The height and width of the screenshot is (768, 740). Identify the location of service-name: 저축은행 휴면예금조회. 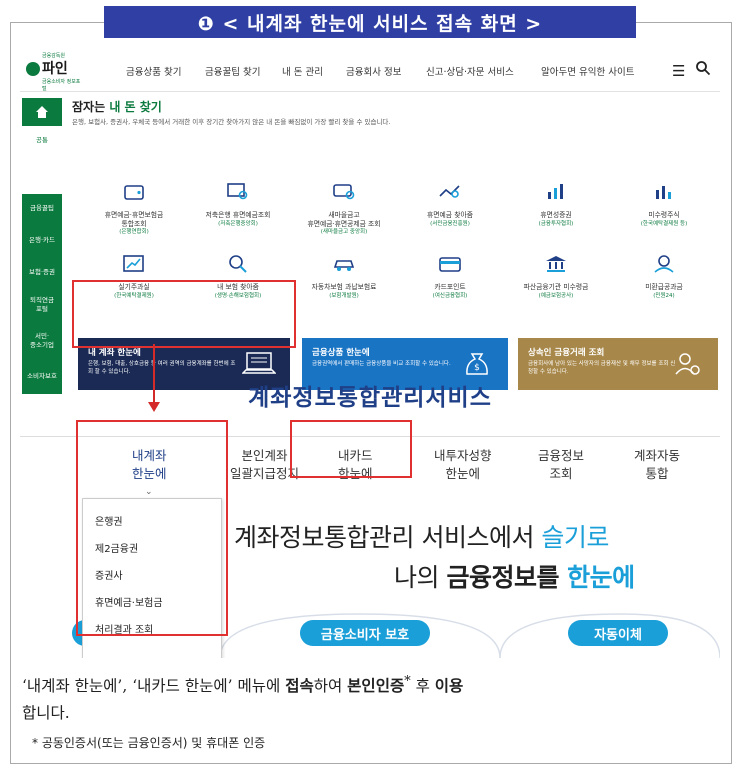
(238, 215).